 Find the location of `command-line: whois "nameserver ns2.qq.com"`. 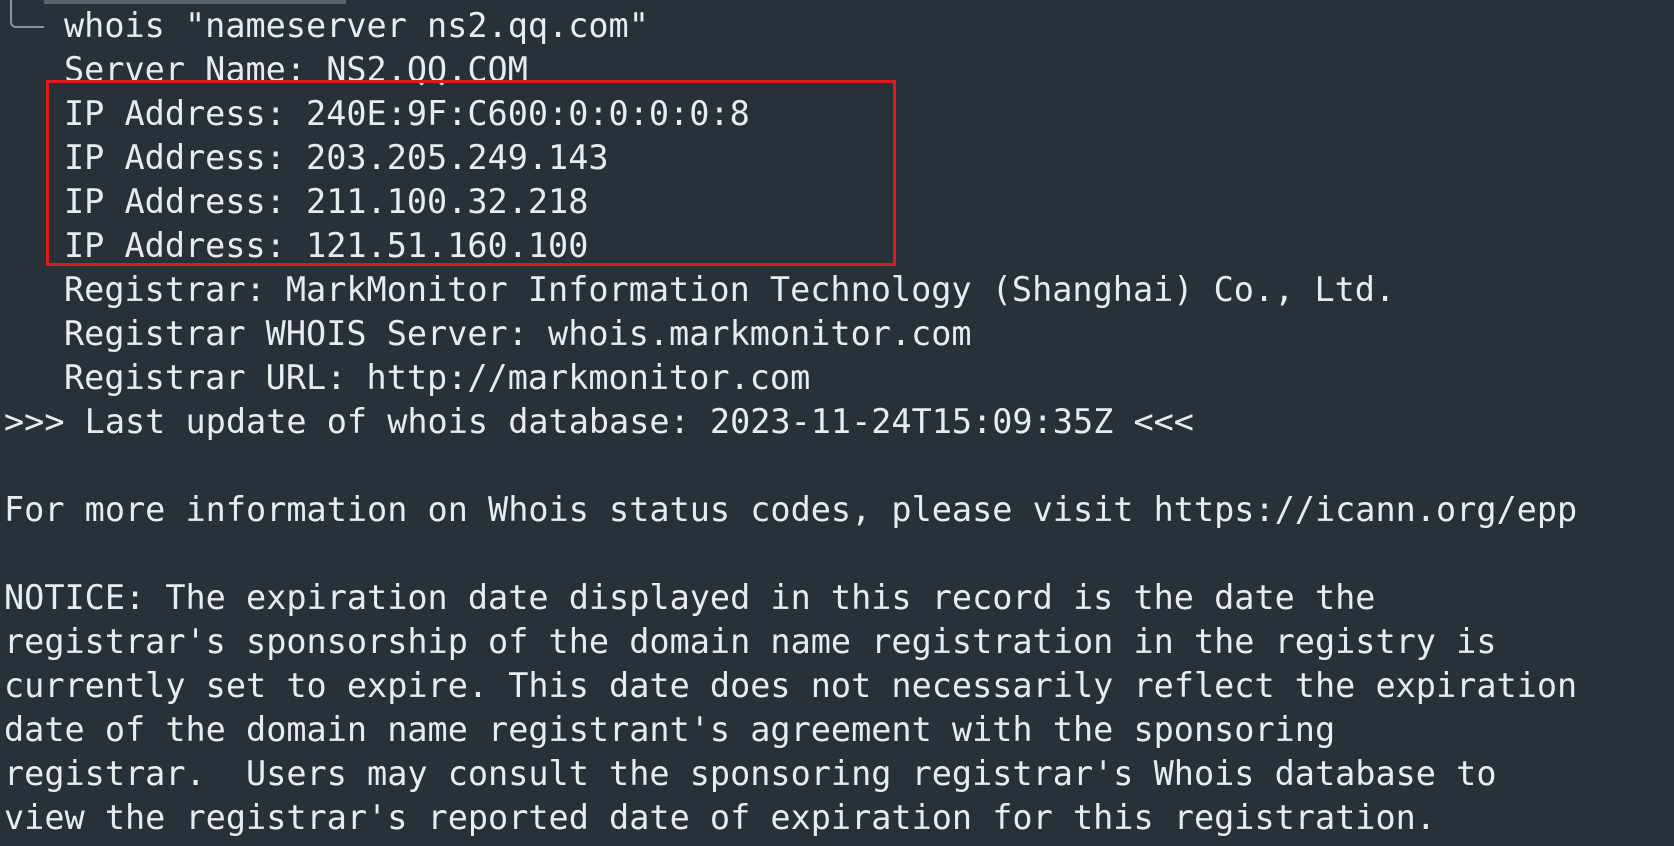

command-line: whois "nameserver ns2.qq.com" is located at coordinates (356, 25).